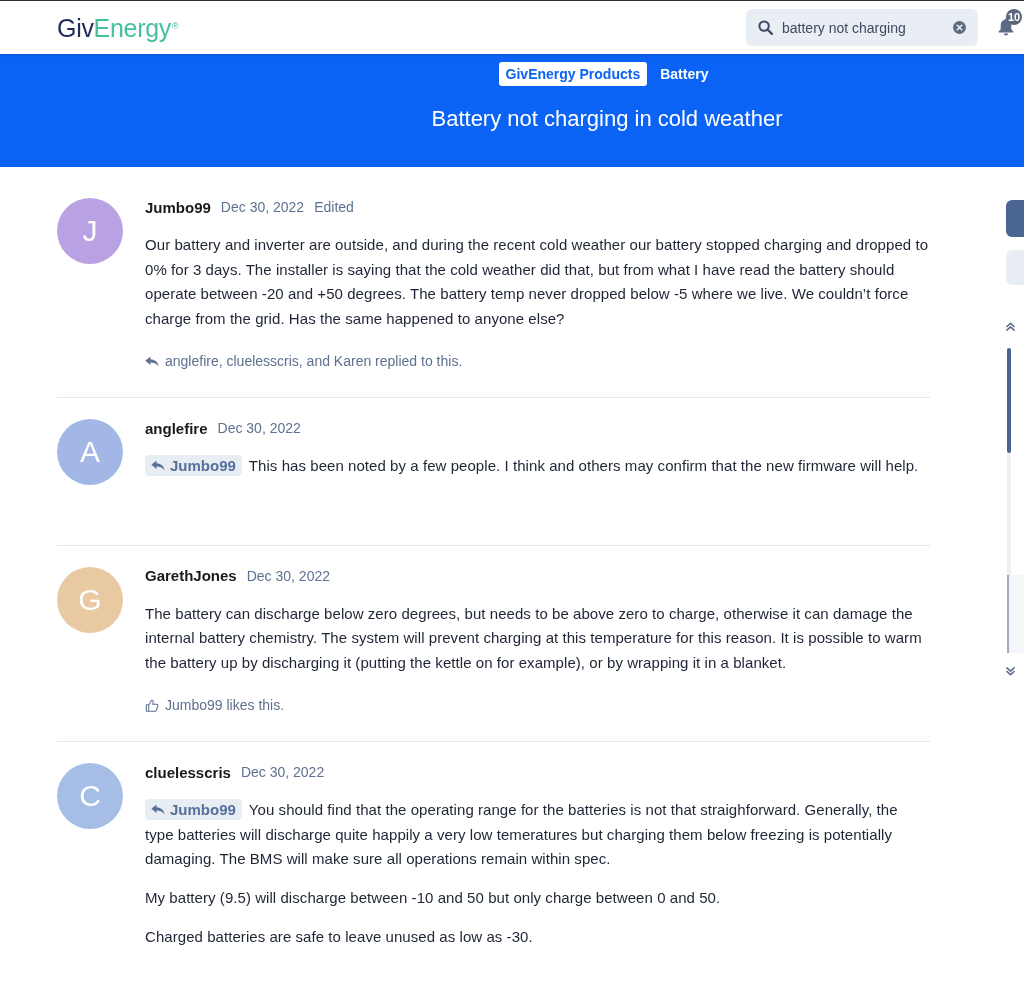  What do you see at coordinates (607, 119) in the screenshot?
I see `topic-title: Battery not charging in cold weather` at bounding box center [607, 119].